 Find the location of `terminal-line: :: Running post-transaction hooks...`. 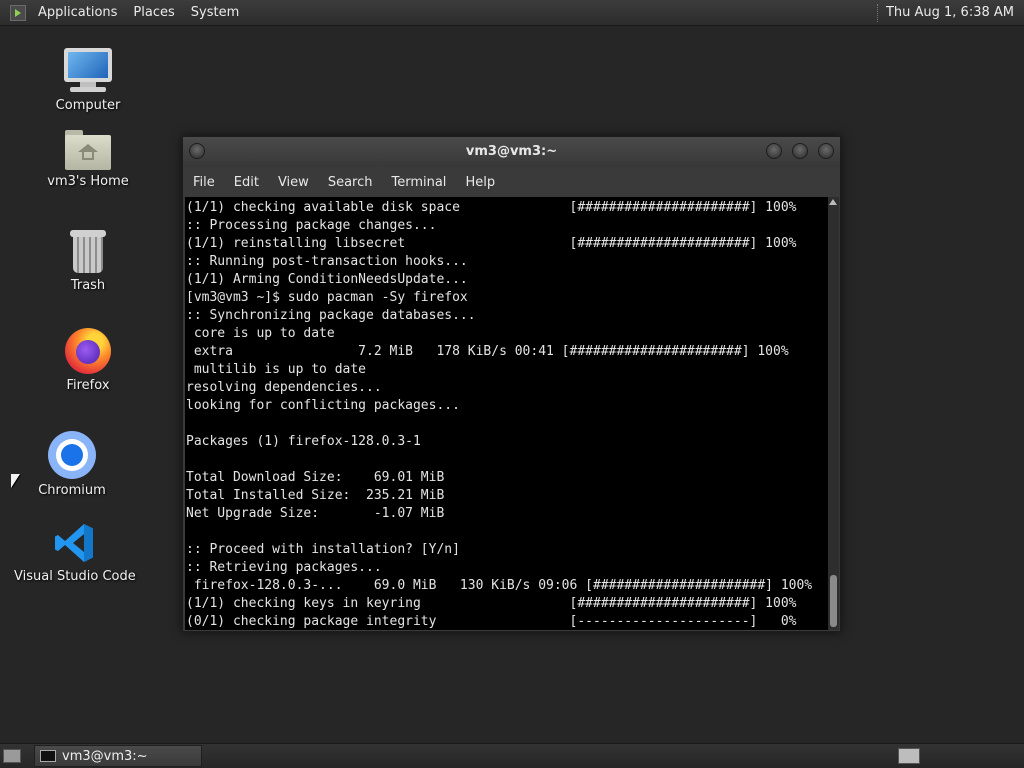

terminal-line: :: Running post-transaction hooks... is located at coordinates (327, 261).